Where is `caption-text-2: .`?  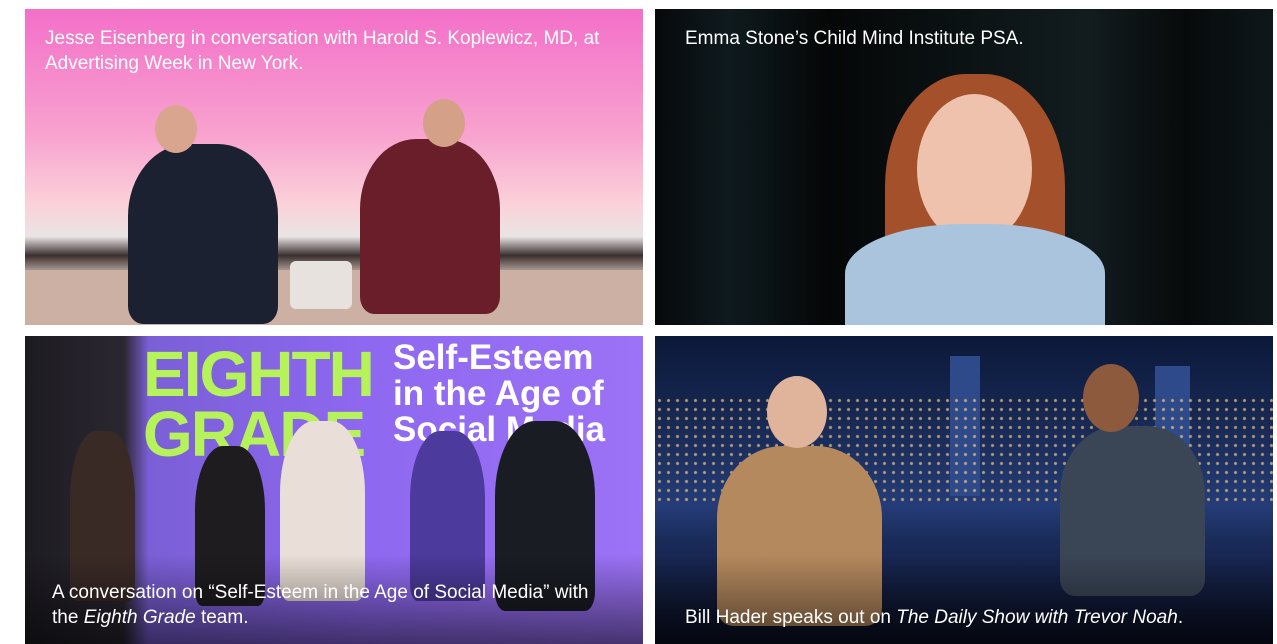 caption-text-2: . is located at coordinates (1180, 617).